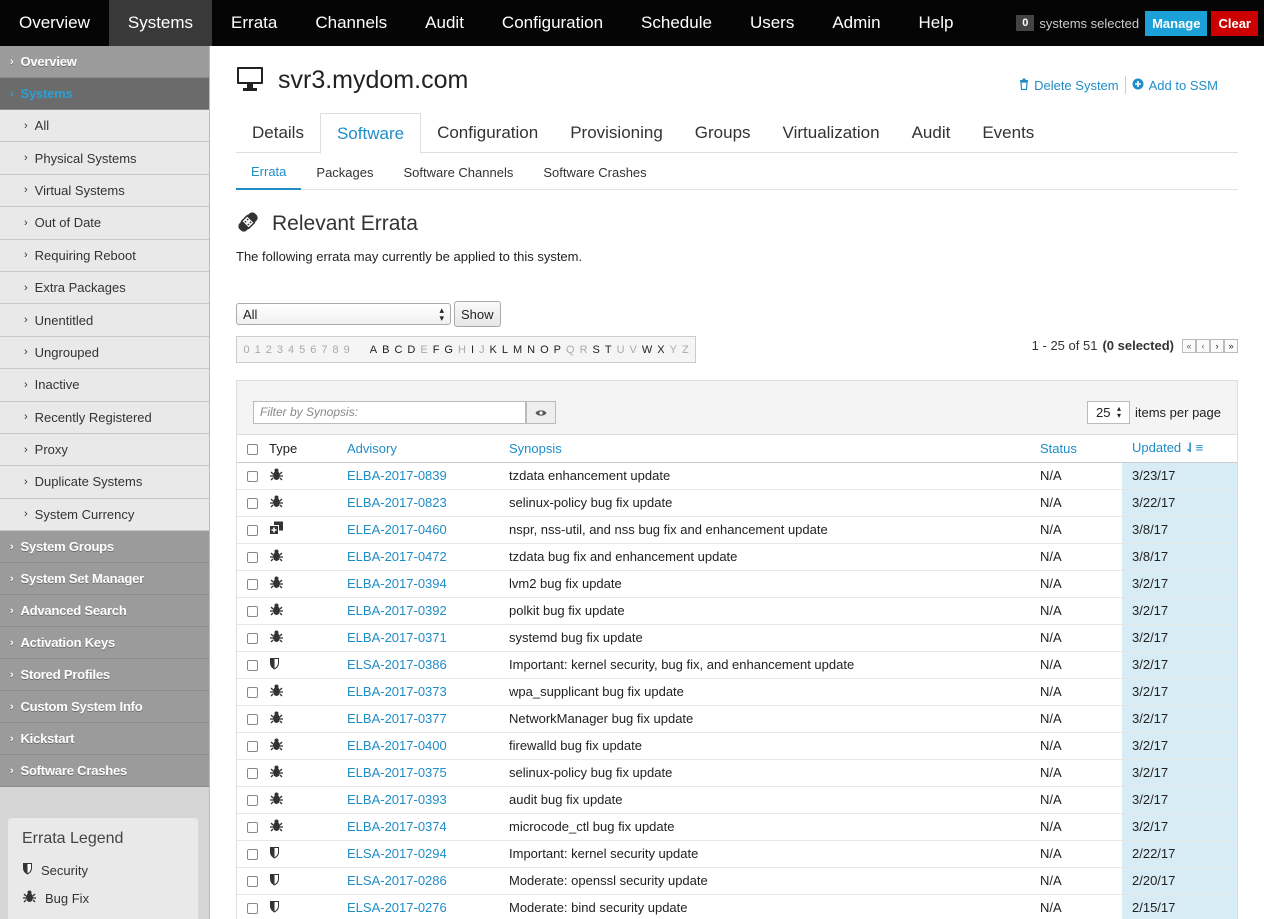 This screenshot has height=919, width=1264. Describe the element at coordinates (411, 350) in the screenshot. I see `alpha-letter: D` at that location.